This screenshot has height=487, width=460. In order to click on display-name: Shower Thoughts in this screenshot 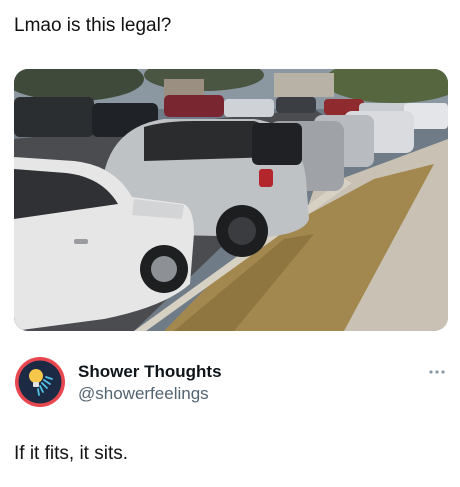, I will do `click(150, 372)`.